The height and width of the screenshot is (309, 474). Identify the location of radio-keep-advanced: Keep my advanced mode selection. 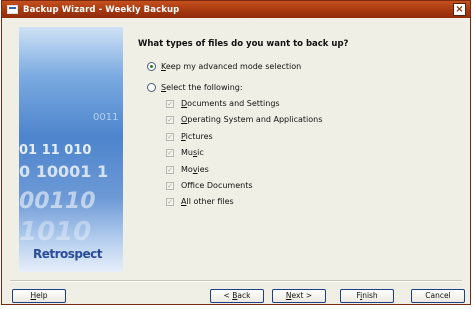
(224, 66).